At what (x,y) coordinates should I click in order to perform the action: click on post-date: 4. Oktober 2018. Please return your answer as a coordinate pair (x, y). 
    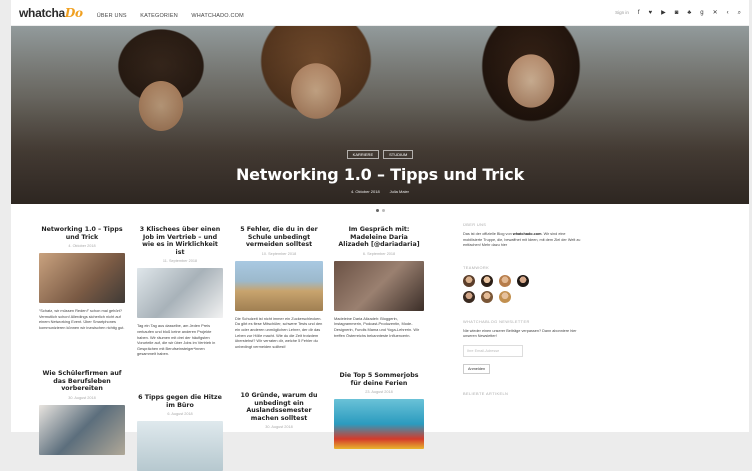
    Looking at the image, I should click on (82, 246).